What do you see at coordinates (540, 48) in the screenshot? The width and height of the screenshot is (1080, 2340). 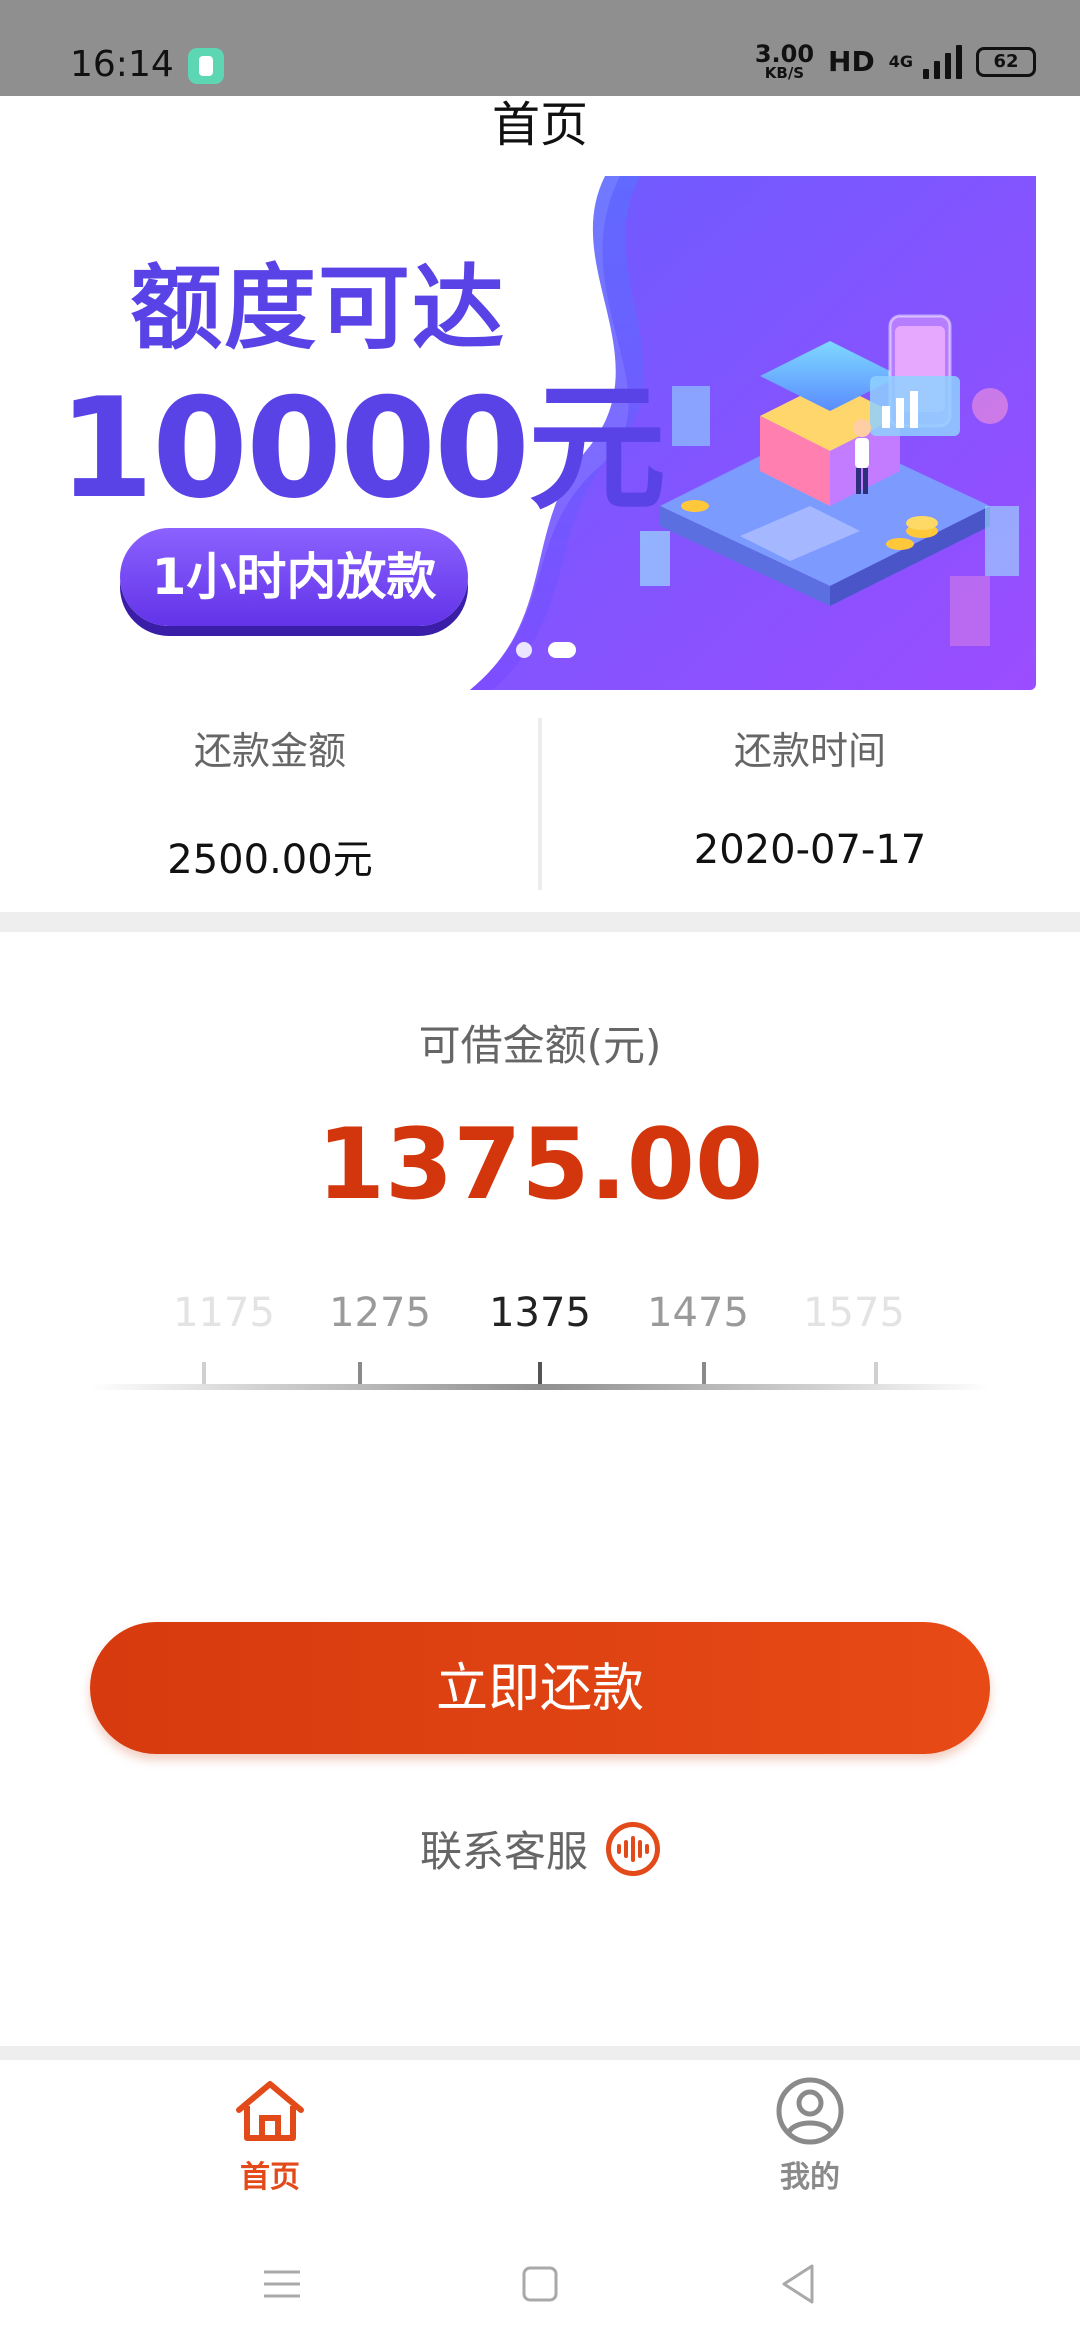 I see `status-bar: 16:14 3.00 KB/S HD 4G 62` at bounding box center [540, 48].